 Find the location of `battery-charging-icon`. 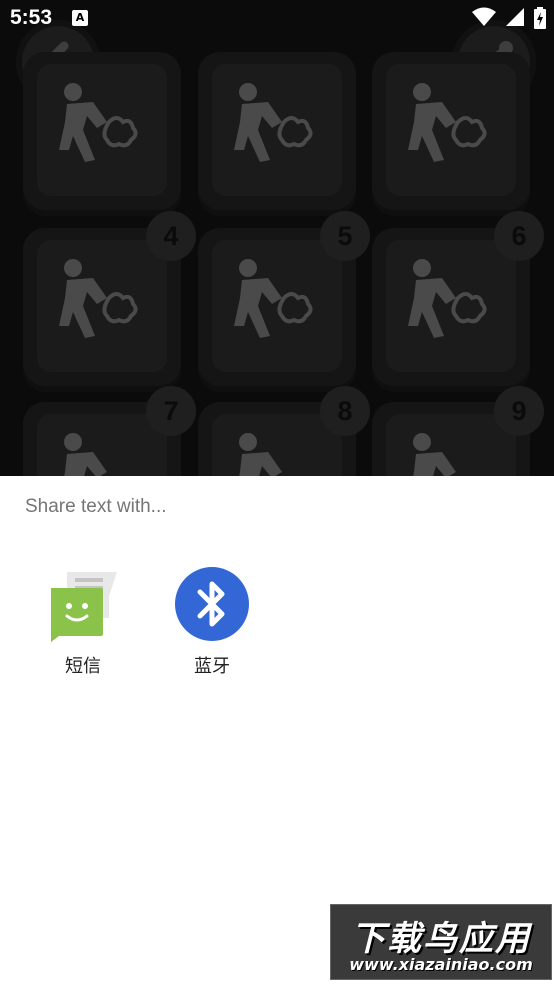

battery-charging-icon is located at coordinates (540, 18).